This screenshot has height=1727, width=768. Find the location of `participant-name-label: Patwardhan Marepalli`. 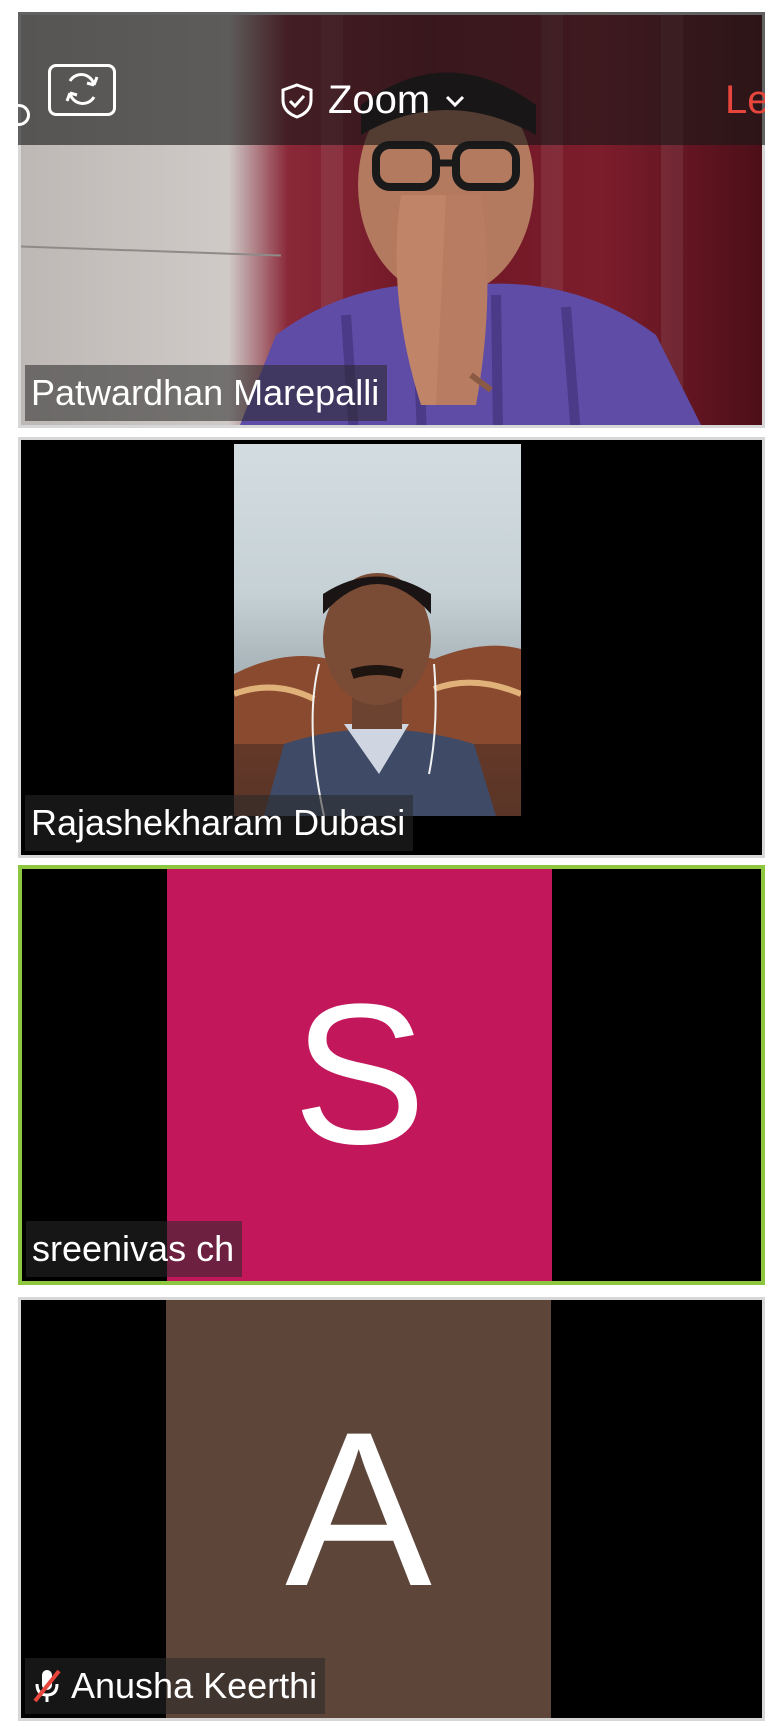

participant-name-label: Patwardhan Marepalli is located at coordinates (206, 393).